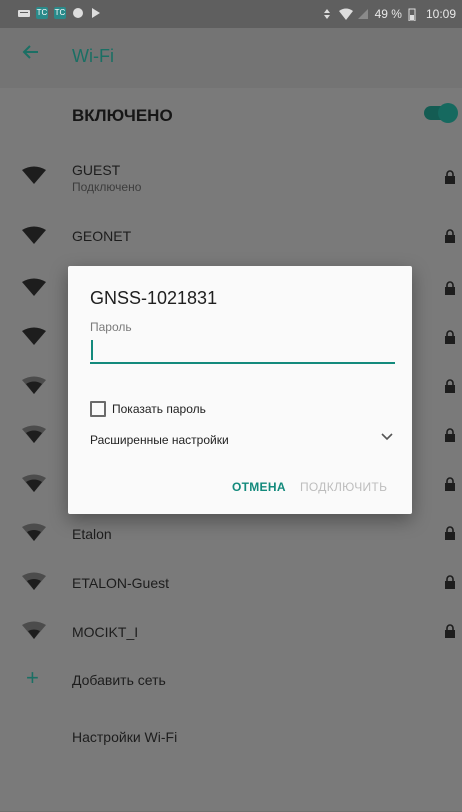 This screenshot has height=812, width=462. Describe the element at coordinates (92, 350) in the screenshot. I see `text-caret` at that location.